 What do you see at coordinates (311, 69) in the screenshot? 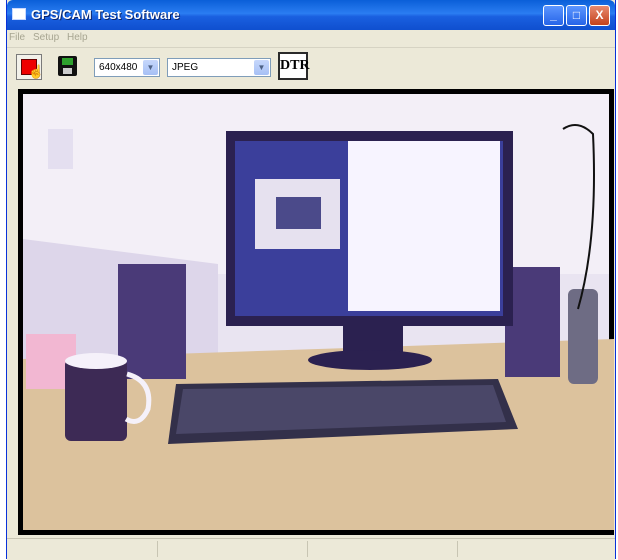
I see `toolbar: ☝ 640x480 ▼ JPEG ▼ DTR` at bounding box center [311, 69].